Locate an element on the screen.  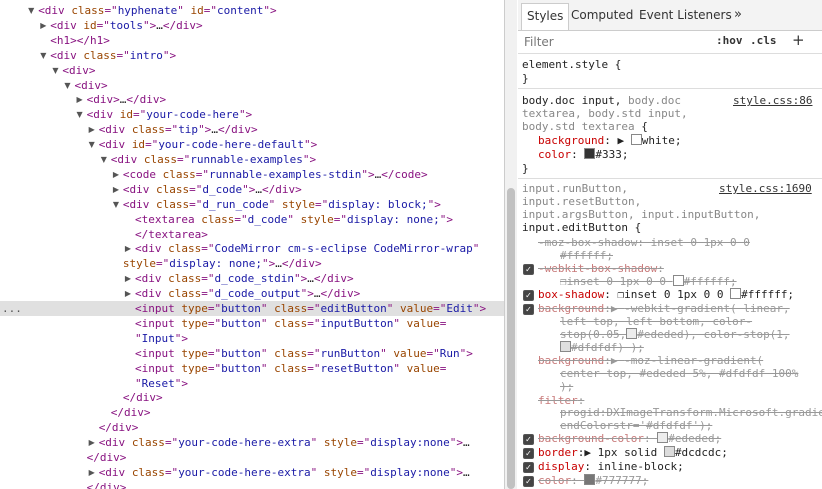
rule1-source: style.css:86 is located at coordinates (772, 100).